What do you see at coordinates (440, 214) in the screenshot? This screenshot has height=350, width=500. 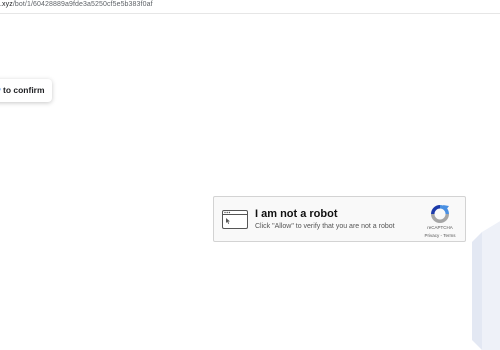 I see `recaptcha-logo-icon` at bounding box center [440, 214].